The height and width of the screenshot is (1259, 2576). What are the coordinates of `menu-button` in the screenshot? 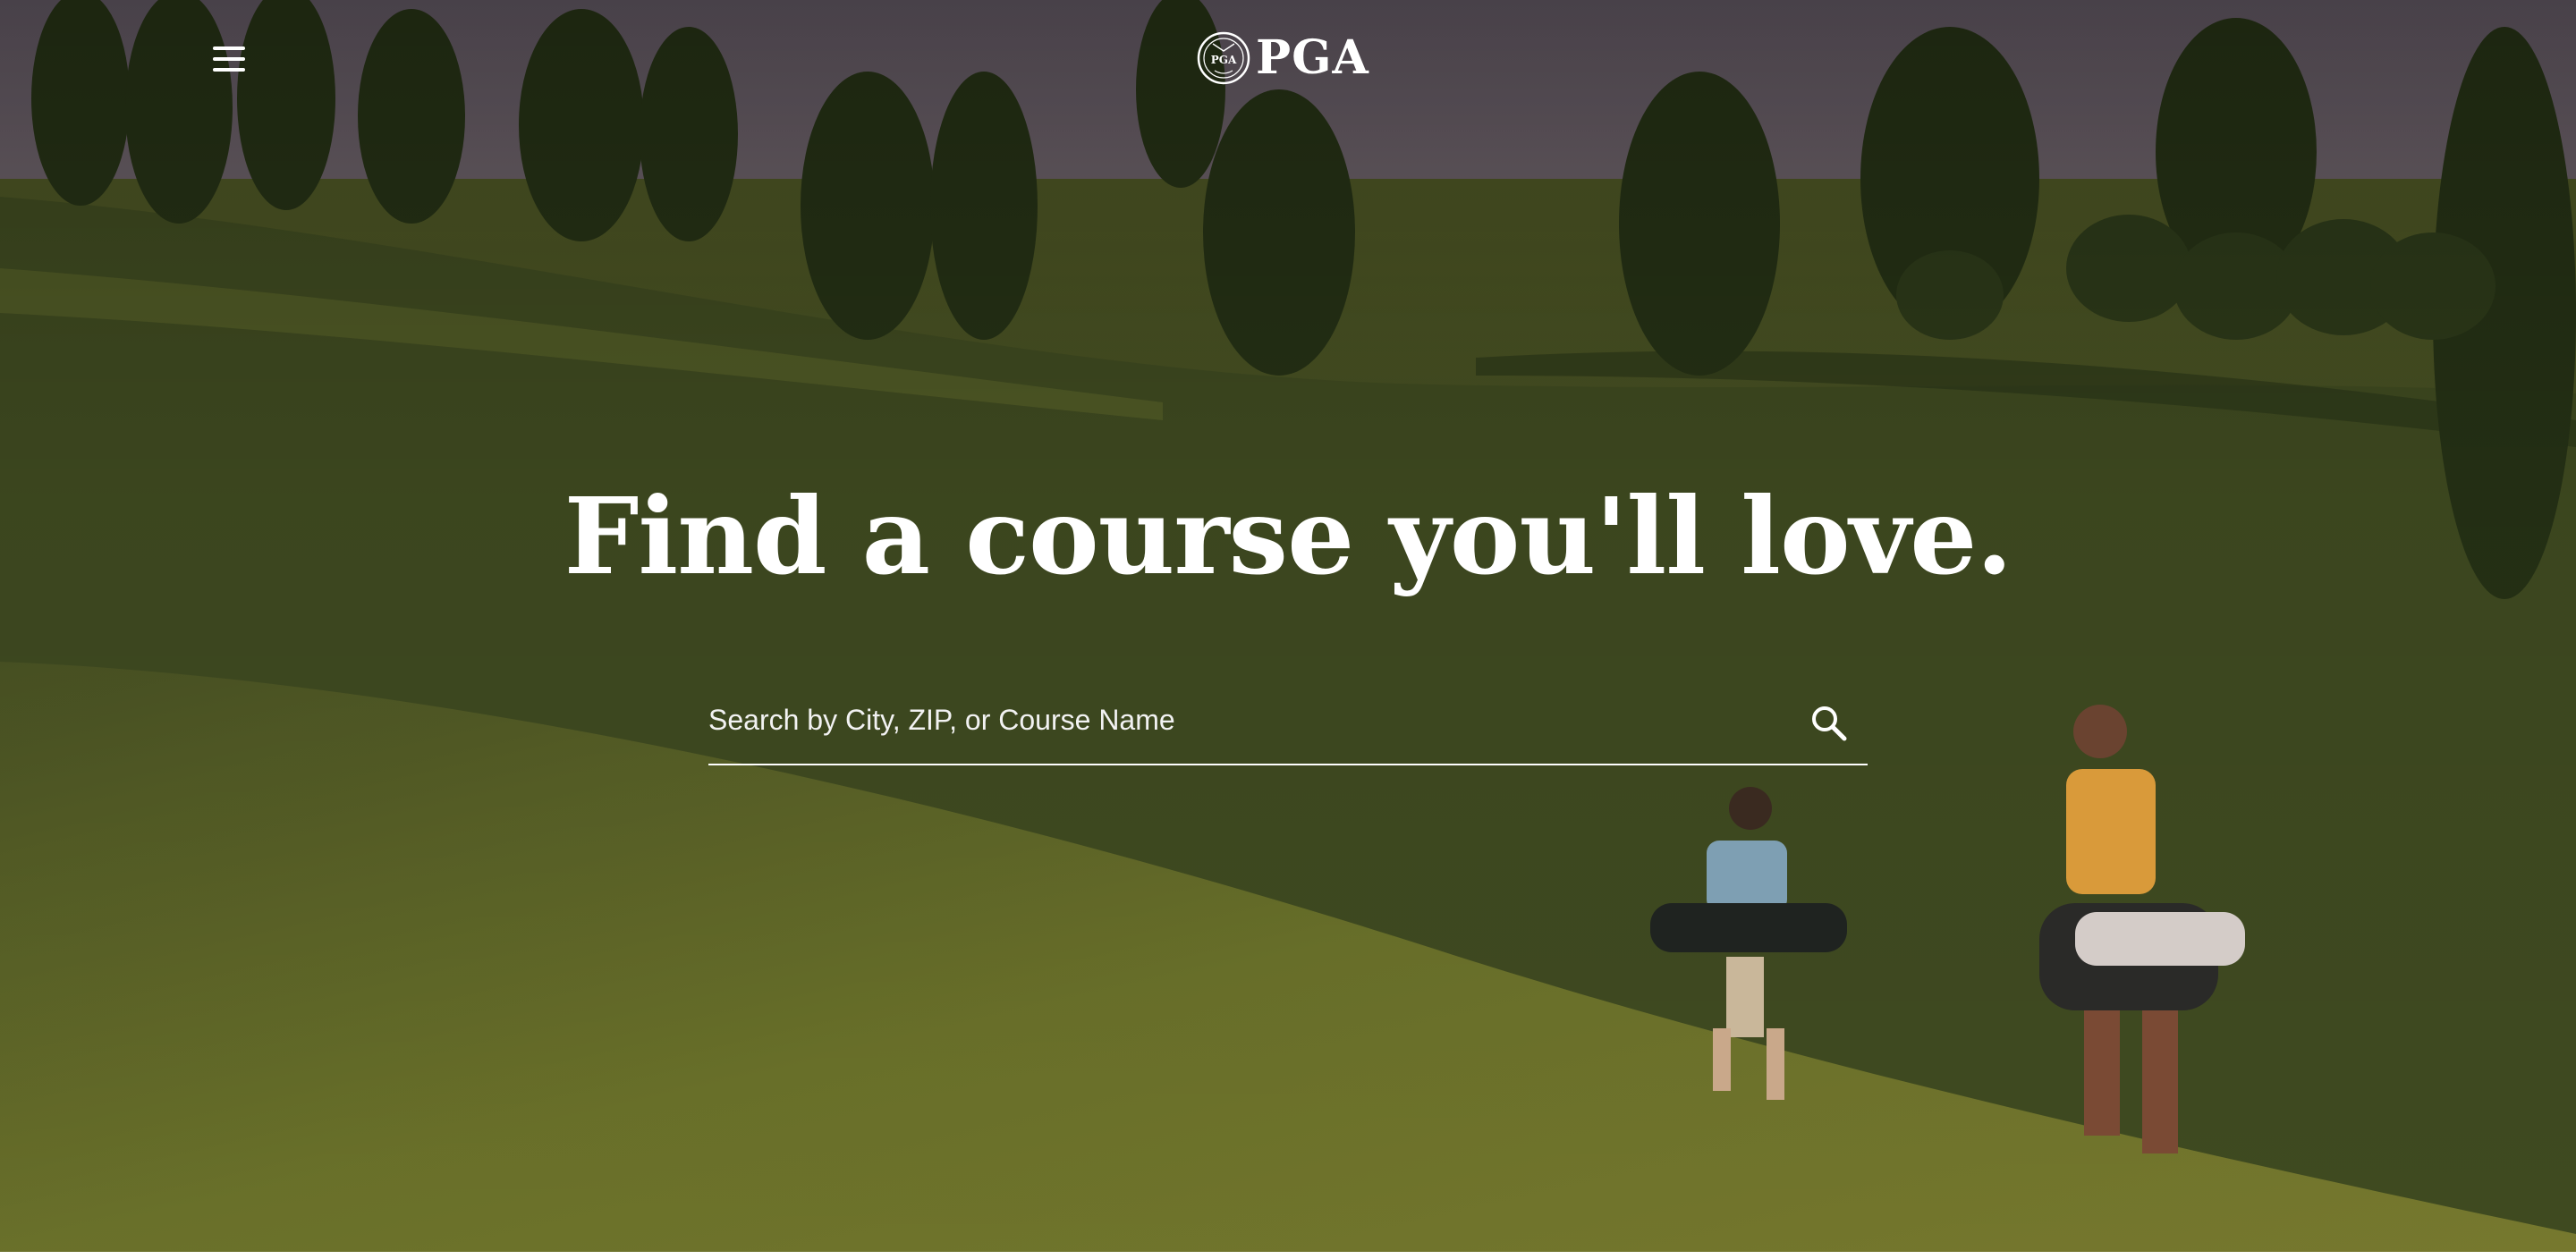 It's located at (229, 59).